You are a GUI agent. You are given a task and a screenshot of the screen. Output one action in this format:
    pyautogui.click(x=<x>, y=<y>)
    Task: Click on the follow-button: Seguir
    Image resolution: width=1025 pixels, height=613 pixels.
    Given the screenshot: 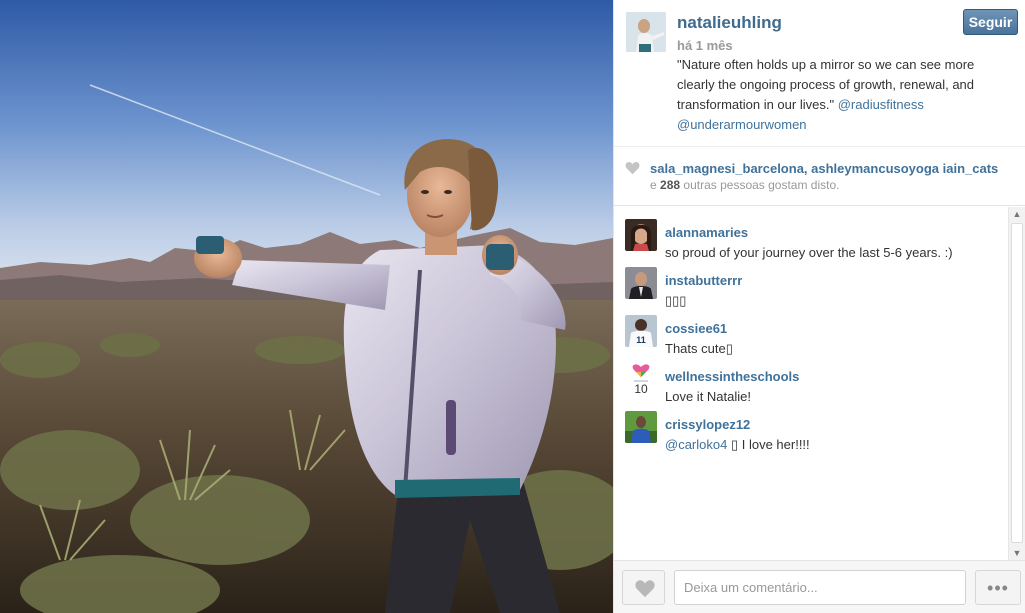 What is the action you would take?
    pyautogui.click(x=990, y=22)
    